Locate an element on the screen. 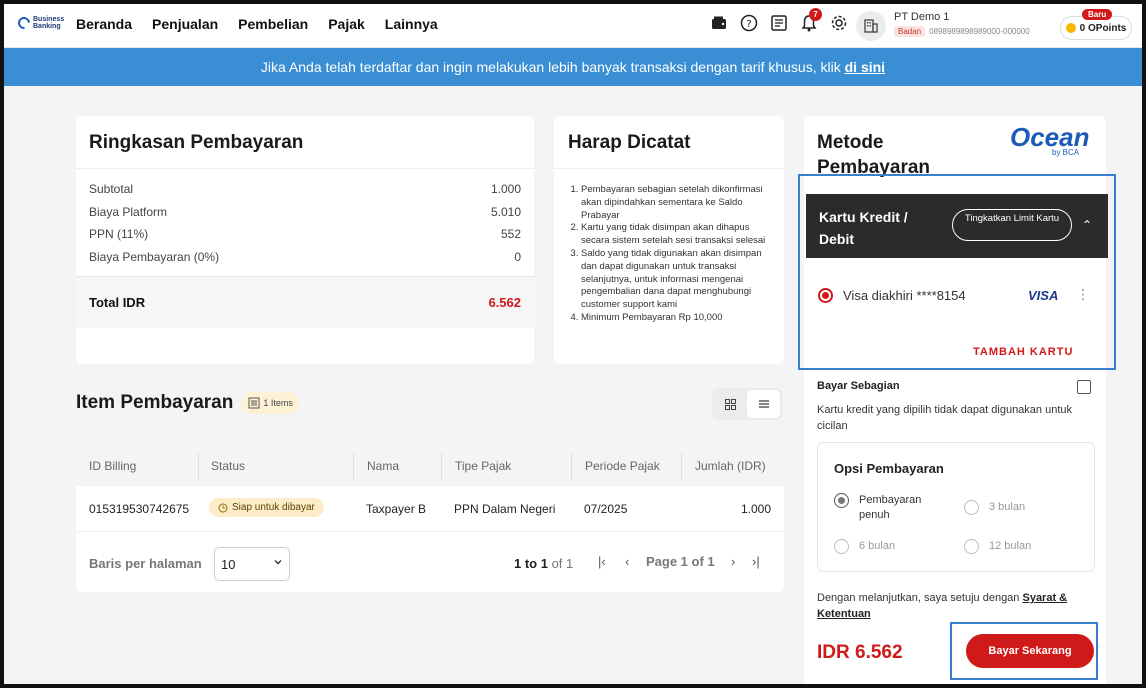  status-badge: Siap untuk dibayar is located at coordinates (266, 507).